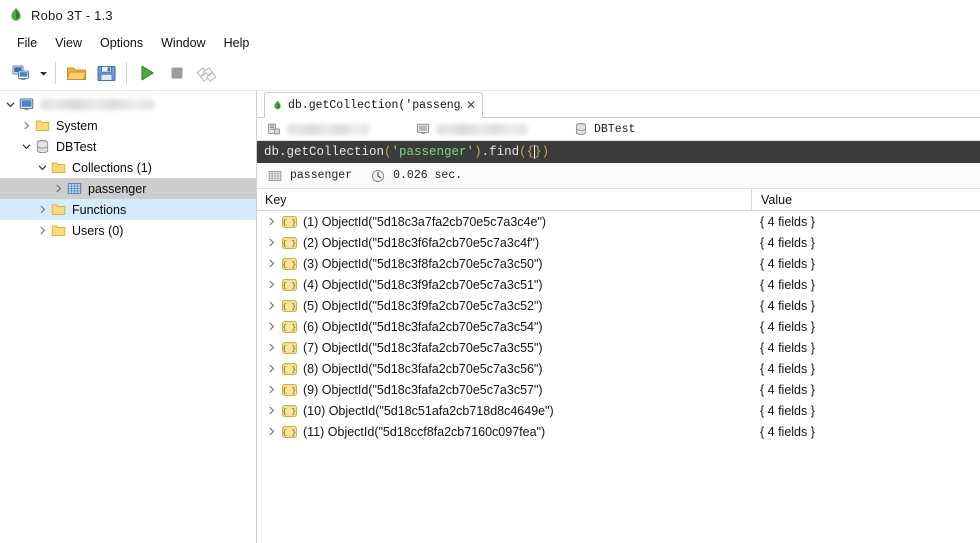 This screenshot has height=543, width=980. Describe the element at coordinates (423, 389) in the screenshot. I see `row-key-label: (9) ObjectId("5d18c3fafa2cb70e5c7a3c57")` at that location.